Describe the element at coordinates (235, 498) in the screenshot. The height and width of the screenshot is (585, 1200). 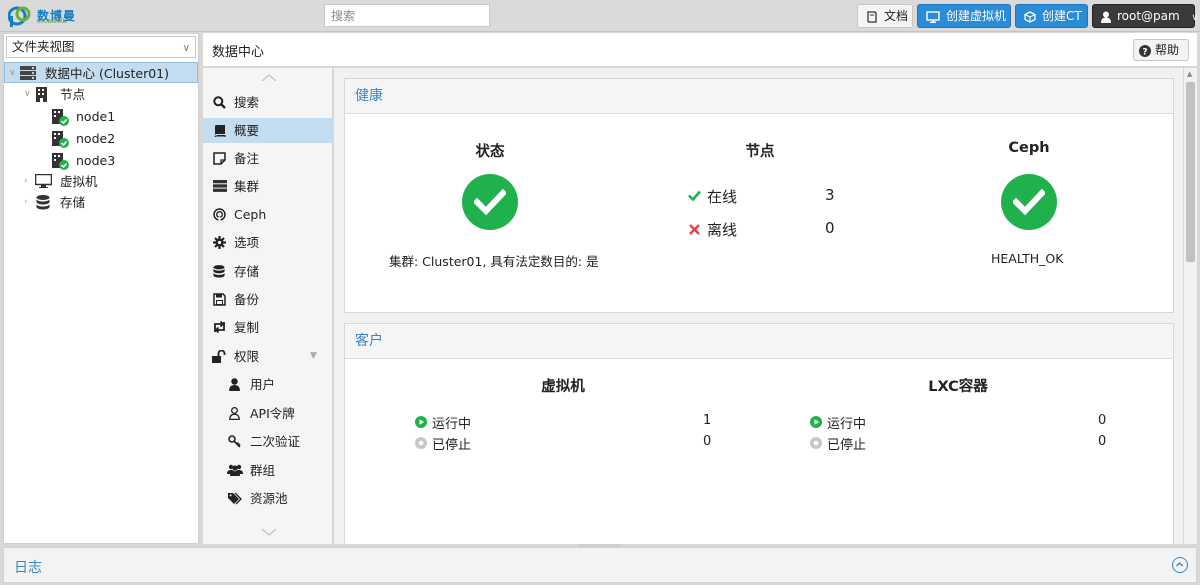
I see `tags-icon` at that location.